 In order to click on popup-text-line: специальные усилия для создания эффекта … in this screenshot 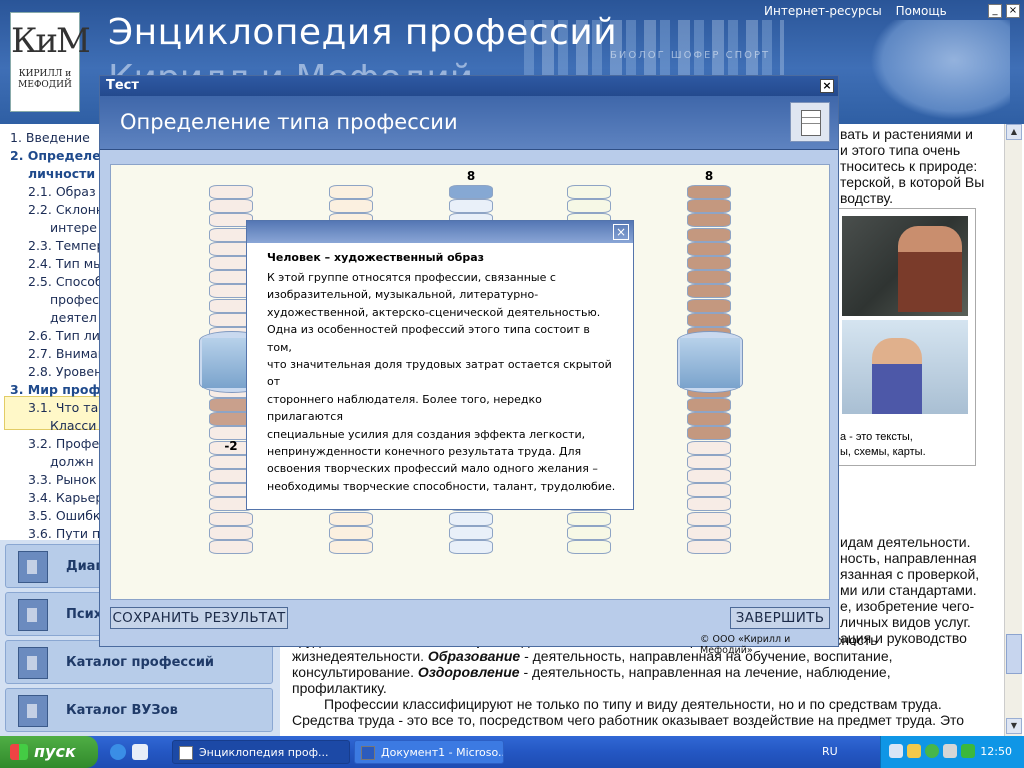, I will do `click(426, 434)`.